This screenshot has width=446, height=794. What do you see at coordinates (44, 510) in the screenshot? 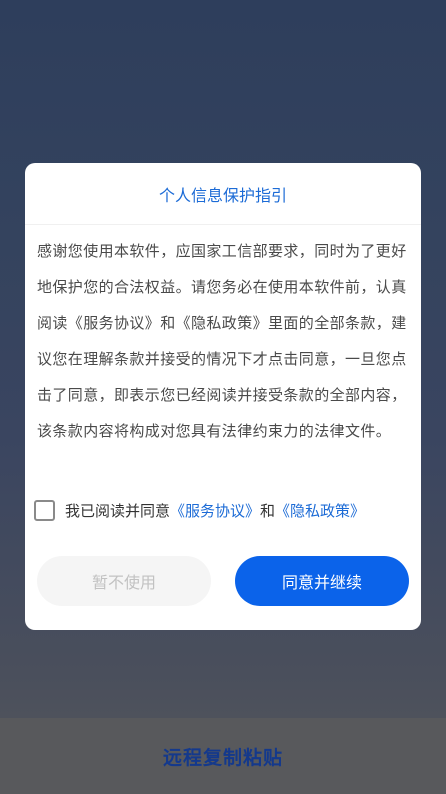
I see `agree-checkbox` at bounding box center [44, 510].